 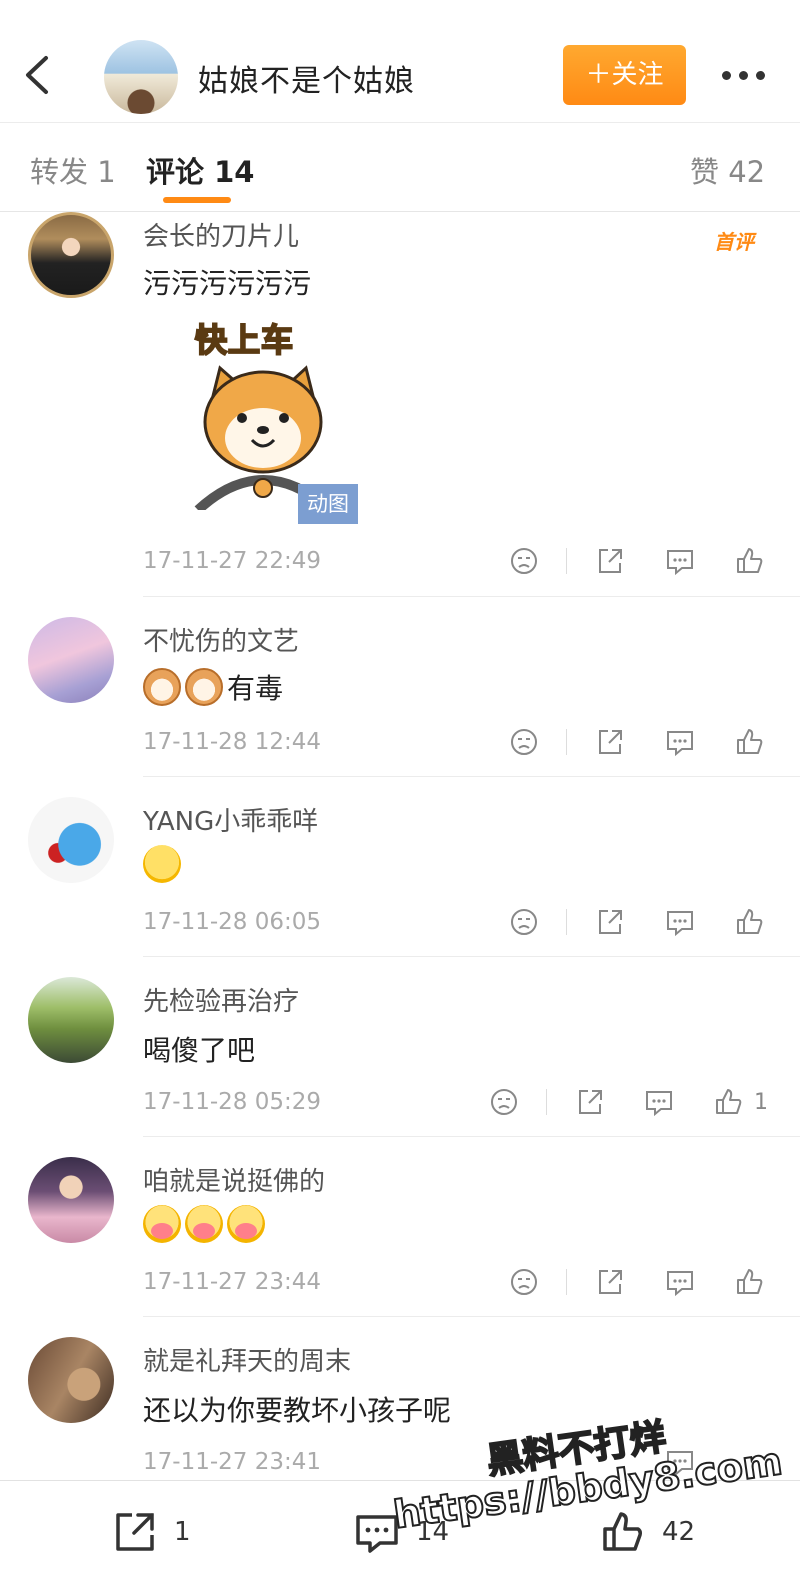 What do you see at coordinates (135, 1532) in the screenshot?
I see `repost-icon` at bounding box center [135, 1532].